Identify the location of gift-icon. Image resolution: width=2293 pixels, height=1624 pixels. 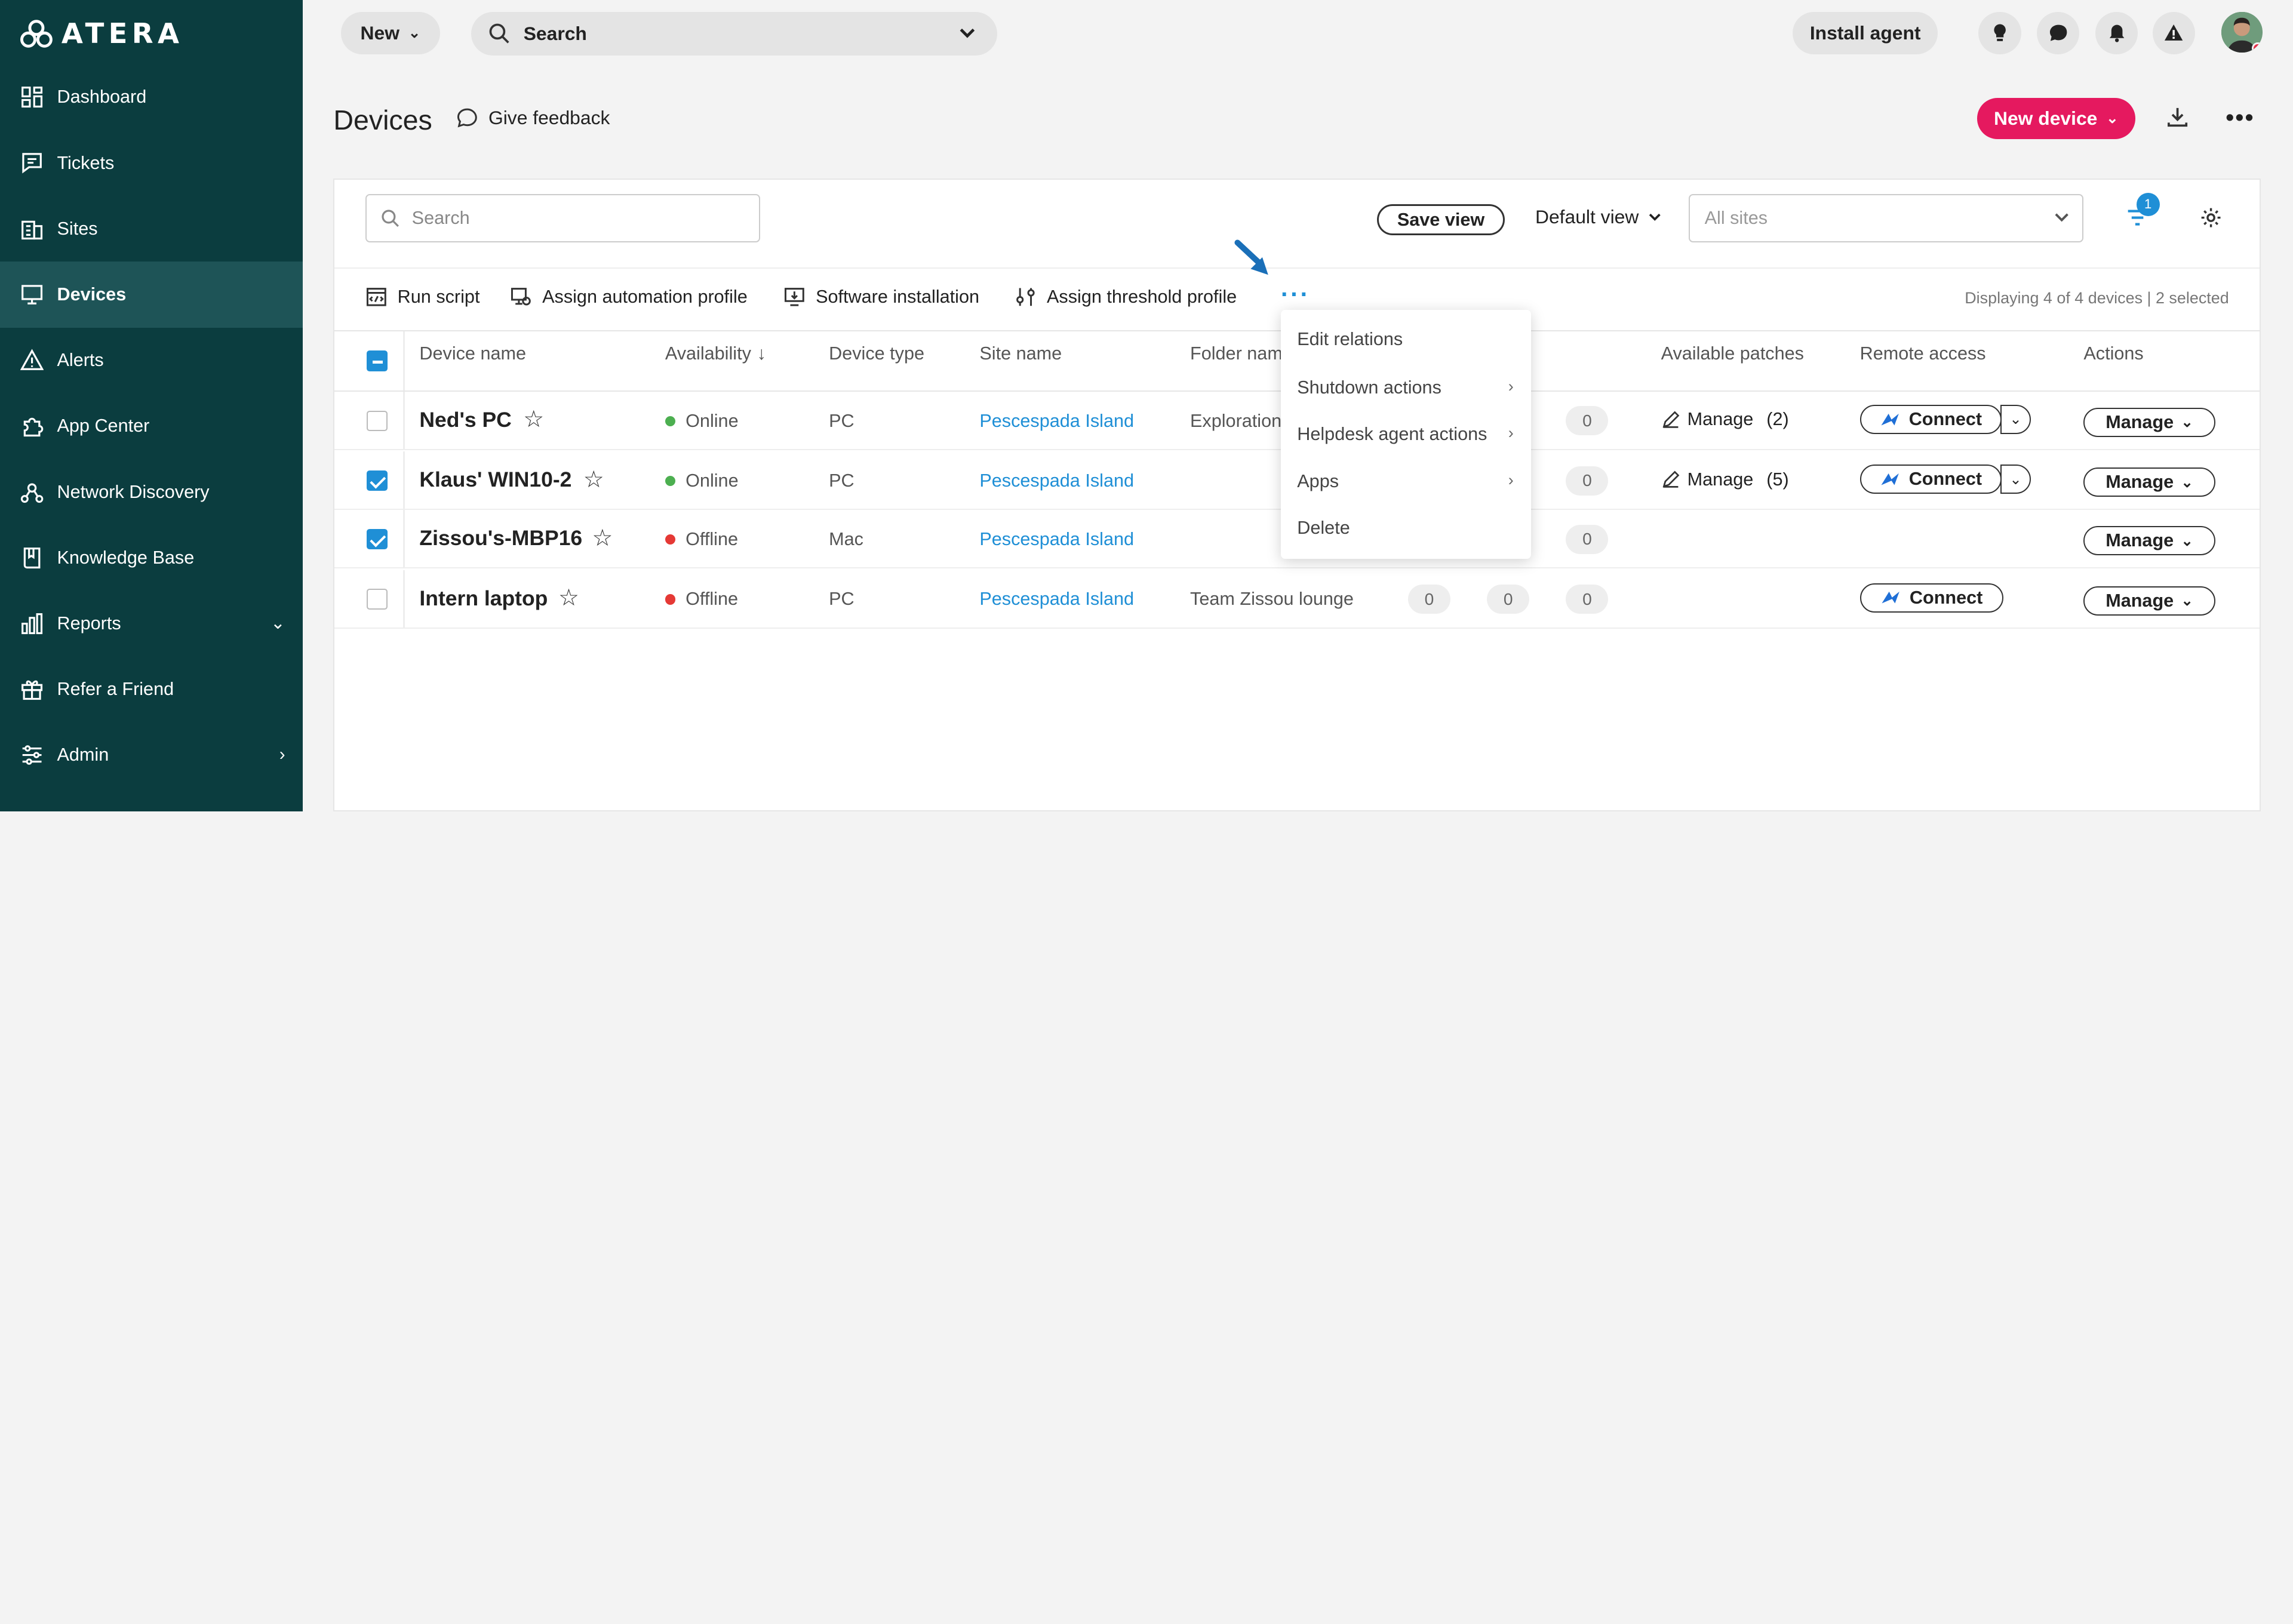
(32, 689).